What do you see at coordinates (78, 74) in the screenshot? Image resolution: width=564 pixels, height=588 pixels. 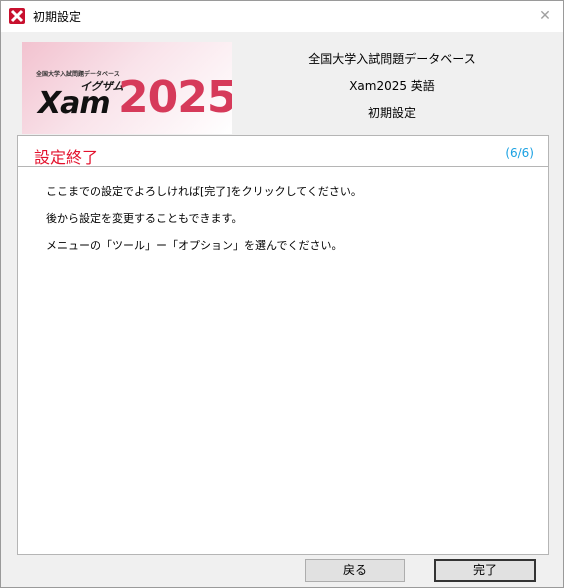 I see `banner-subtitle: 全国大学入試問題データベース` at bounding box center [78, 74].